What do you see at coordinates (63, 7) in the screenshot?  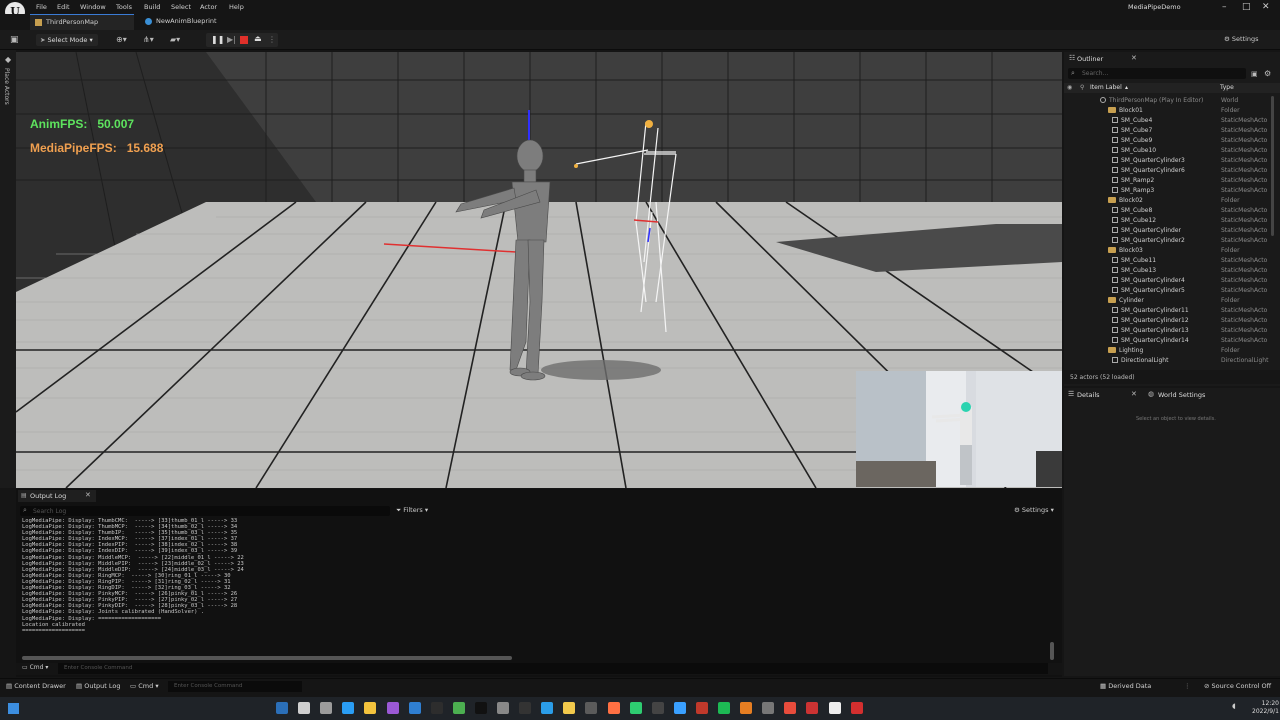 I see `menu-edit: Edit` at bounding box center [63, 7].